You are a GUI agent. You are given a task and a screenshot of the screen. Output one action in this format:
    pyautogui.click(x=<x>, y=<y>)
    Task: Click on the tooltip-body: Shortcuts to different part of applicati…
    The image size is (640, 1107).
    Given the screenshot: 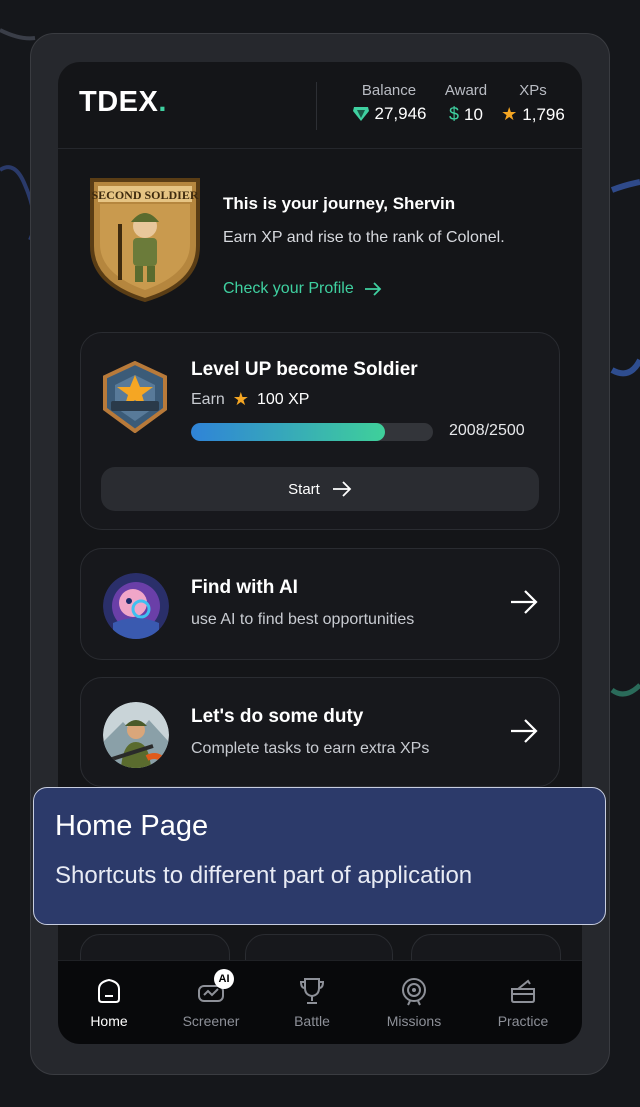 What is the action you would take?
    pyautogui.click(x=264, y=875)
    